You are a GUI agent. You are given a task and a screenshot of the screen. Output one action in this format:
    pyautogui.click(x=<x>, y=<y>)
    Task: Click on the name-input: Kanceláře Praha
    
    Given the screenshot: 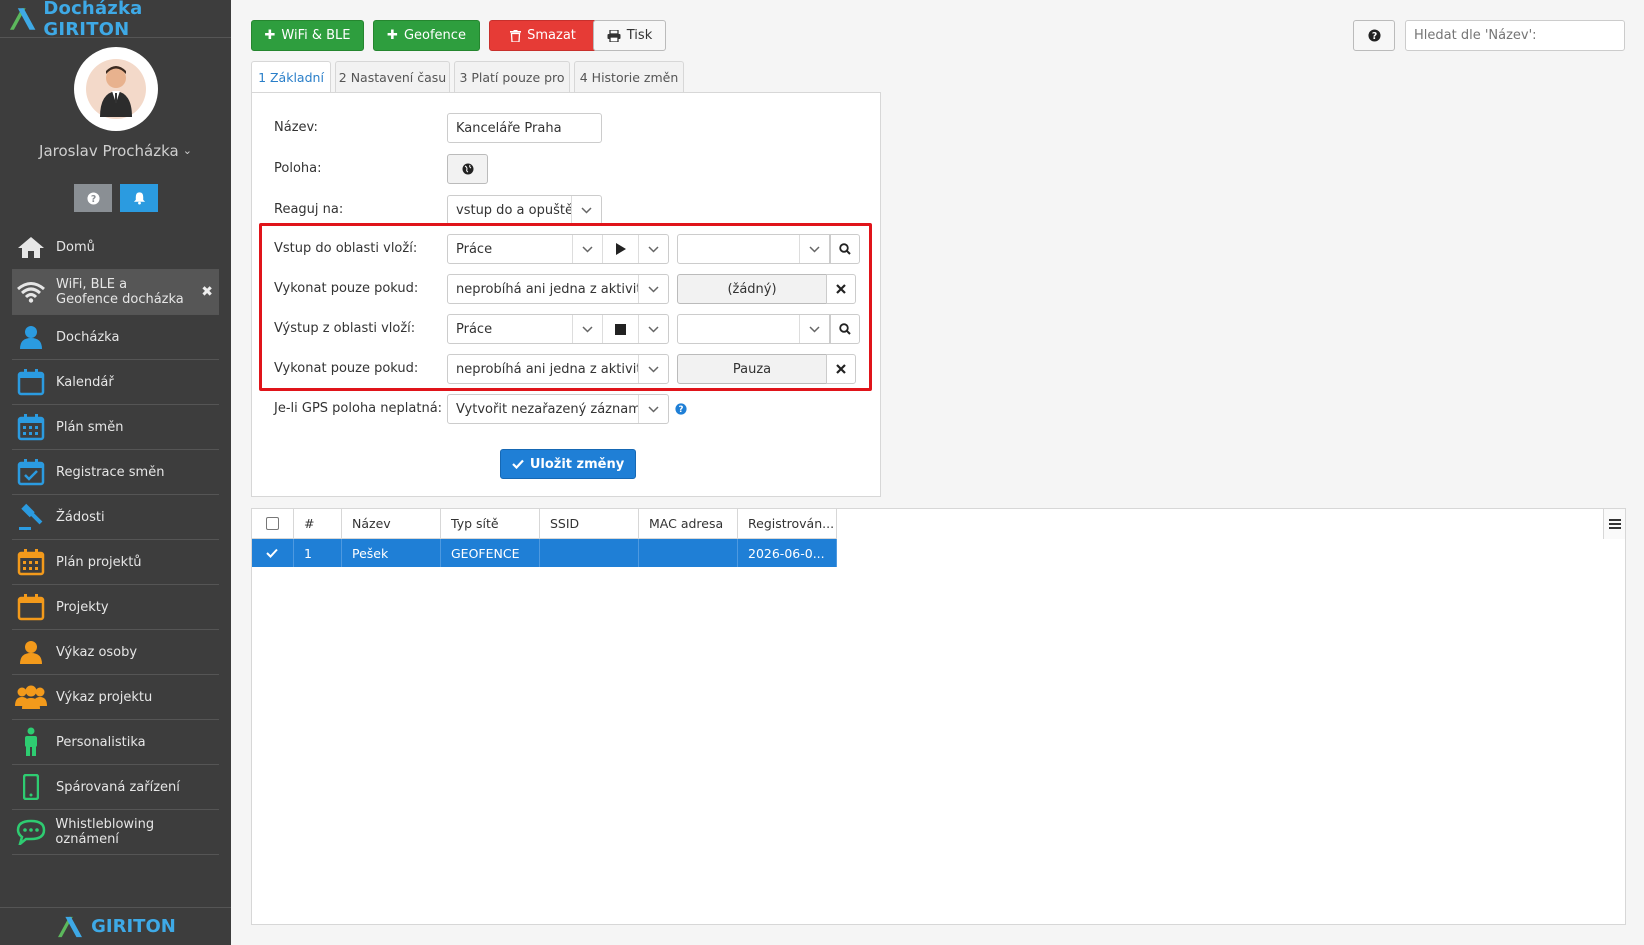 What is the action you would take?
    pyautogui.click(x=524, y=128)
    